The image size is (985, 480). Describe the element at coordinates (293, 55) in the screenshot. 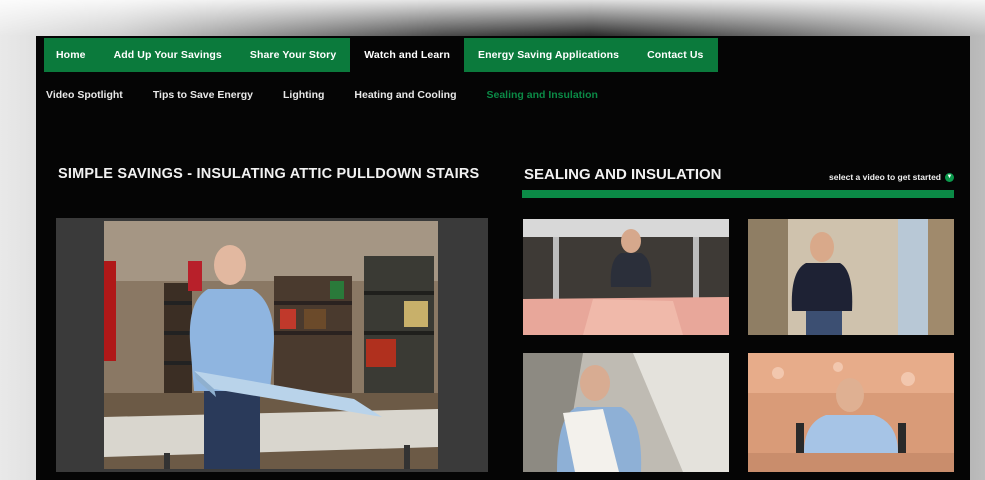

I see `nav-tab-share-your-story: Share Your Story` at that location.